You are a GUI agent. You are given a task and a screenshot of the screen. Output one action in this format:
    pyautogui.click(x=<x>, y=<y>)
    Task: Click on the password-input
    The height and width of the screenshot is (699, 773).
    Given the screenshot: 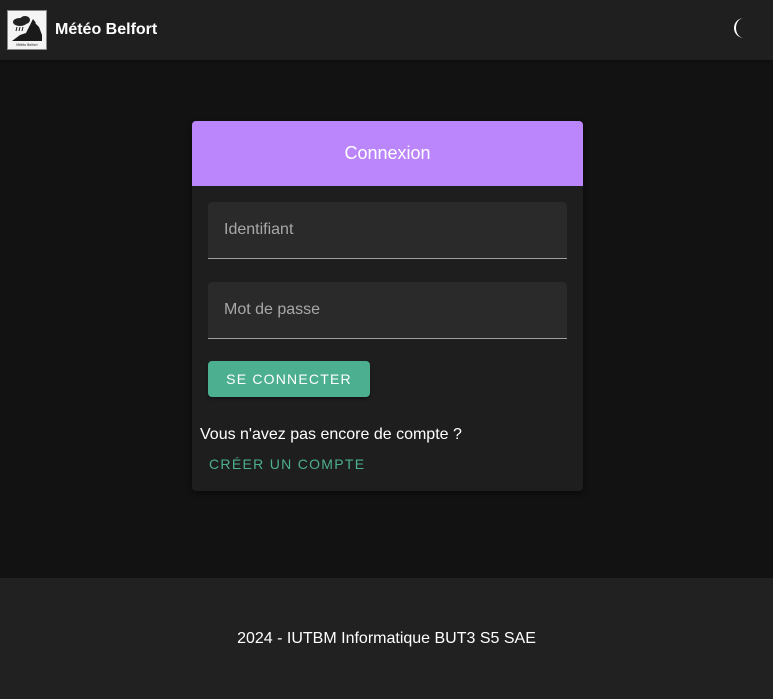 What is the action you would take?
    pyautogui.click(x=387, y=310)
    